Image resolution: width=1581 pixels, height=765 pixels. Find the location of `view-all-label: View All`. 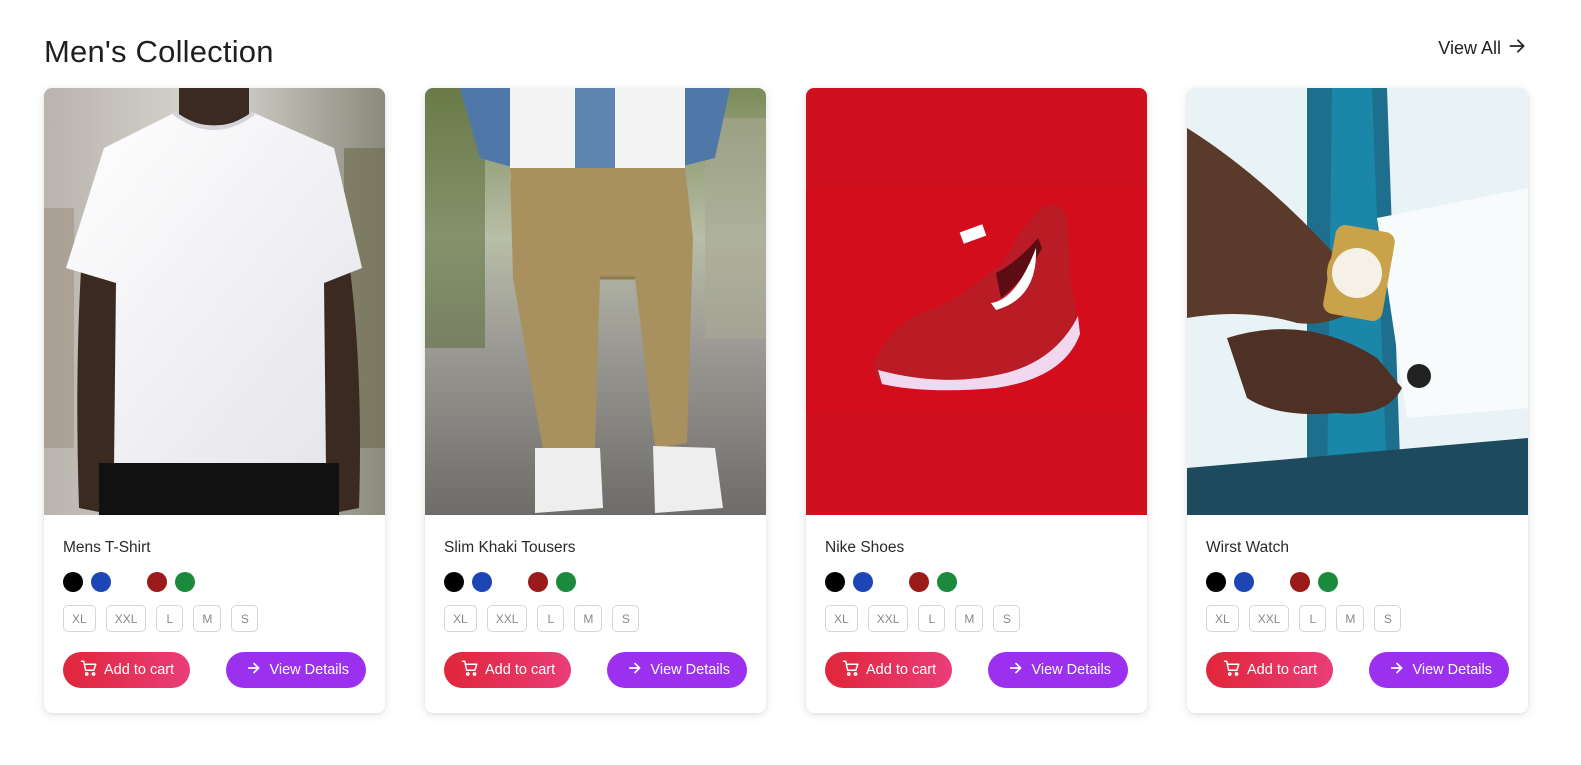

view-all-label: View All is located at coordinates (1469, 48).